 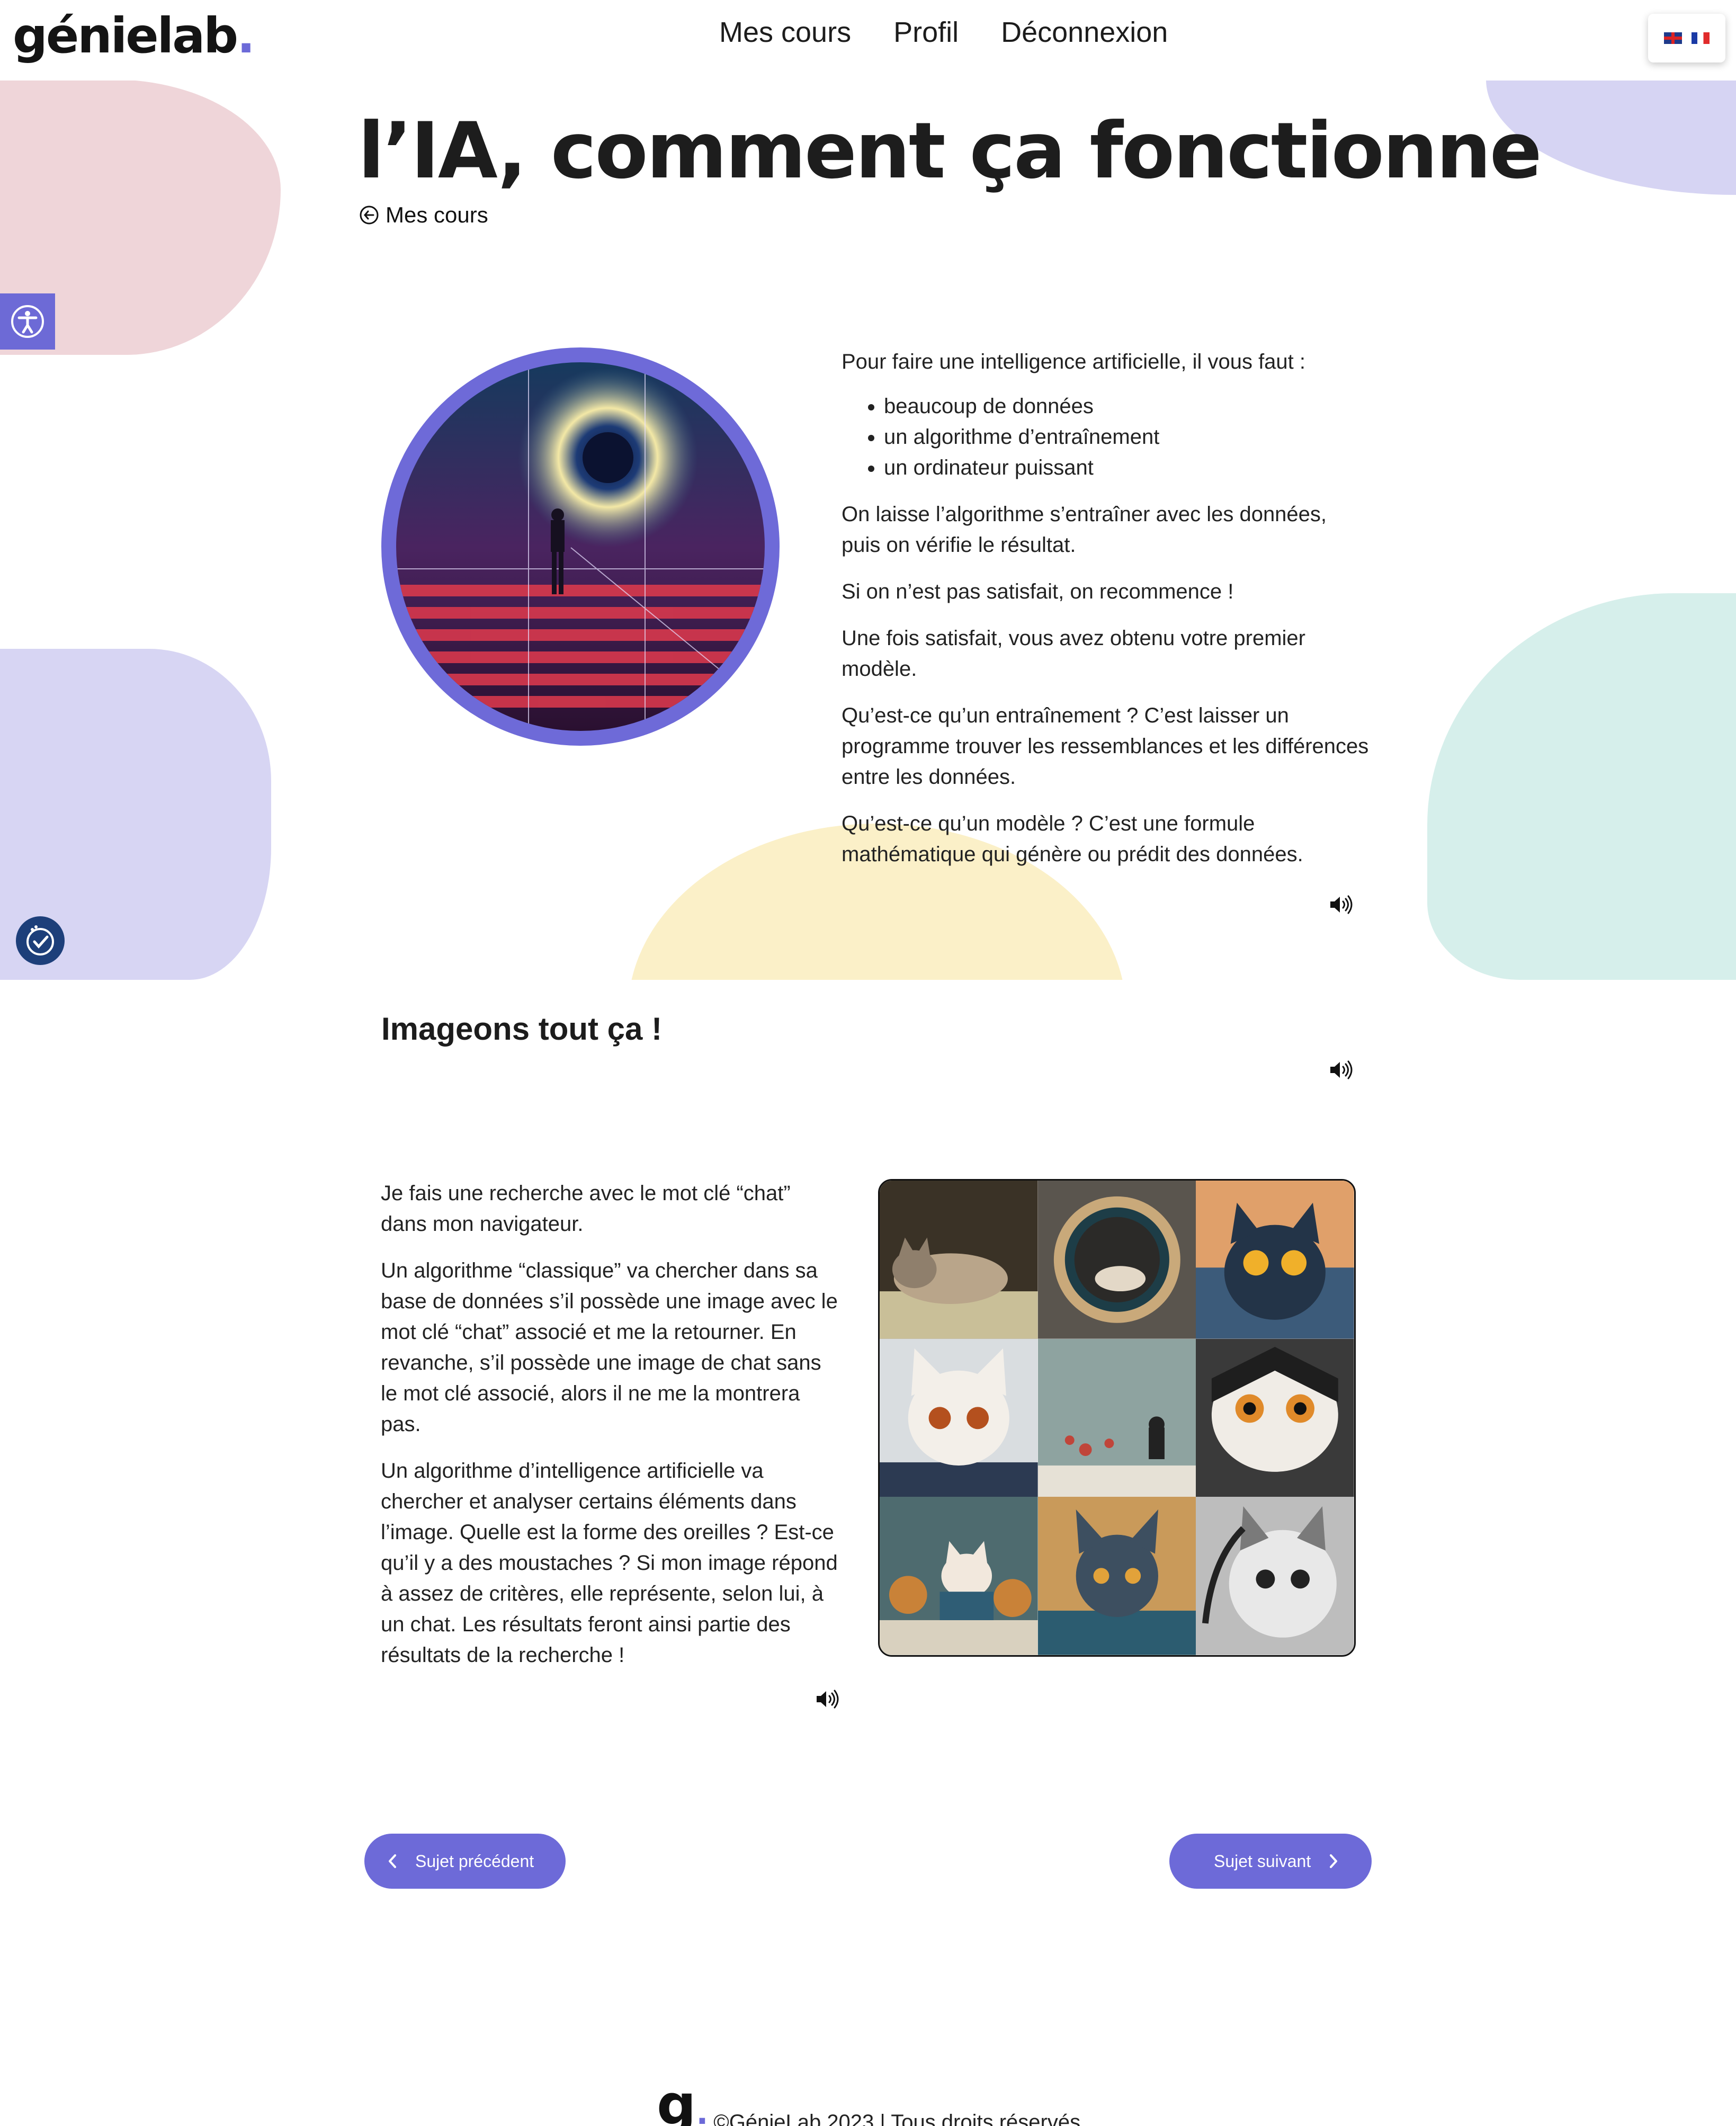 I want to click on list-item: un ordinateur puissant, so click(x=1127, y=467).